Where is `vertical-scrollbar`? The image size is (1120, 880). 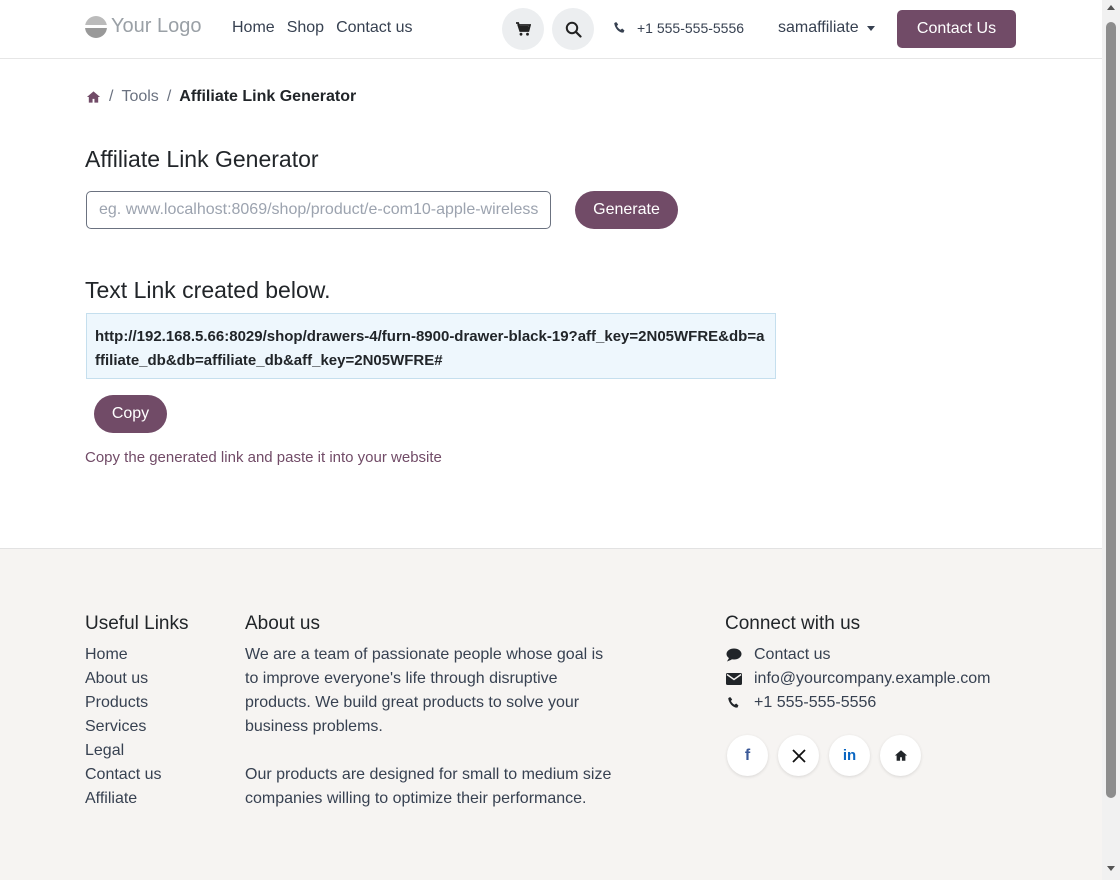 vertical-scrollbar is located at coordinates (1111, 440).